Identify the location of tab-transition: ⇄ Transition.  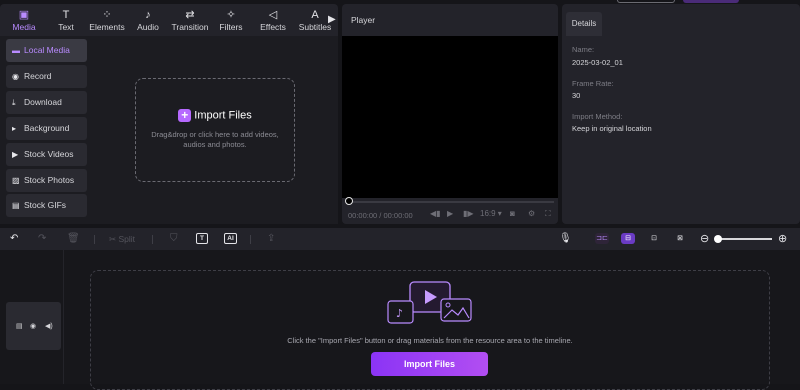
(190, 22).